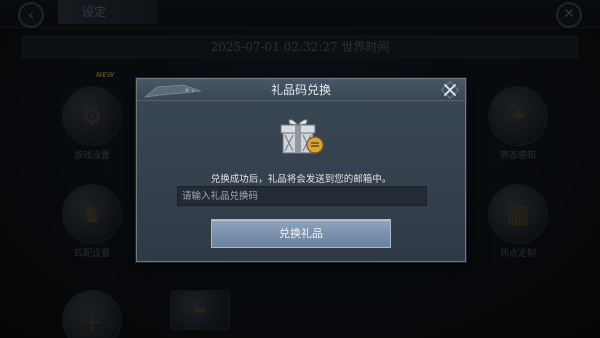 The width and height of the screenshot is (600, 338). What do you see at coordinates (302, 196) in the screenshot?
I see `gift-code-input` at bounding box center [302, 196].